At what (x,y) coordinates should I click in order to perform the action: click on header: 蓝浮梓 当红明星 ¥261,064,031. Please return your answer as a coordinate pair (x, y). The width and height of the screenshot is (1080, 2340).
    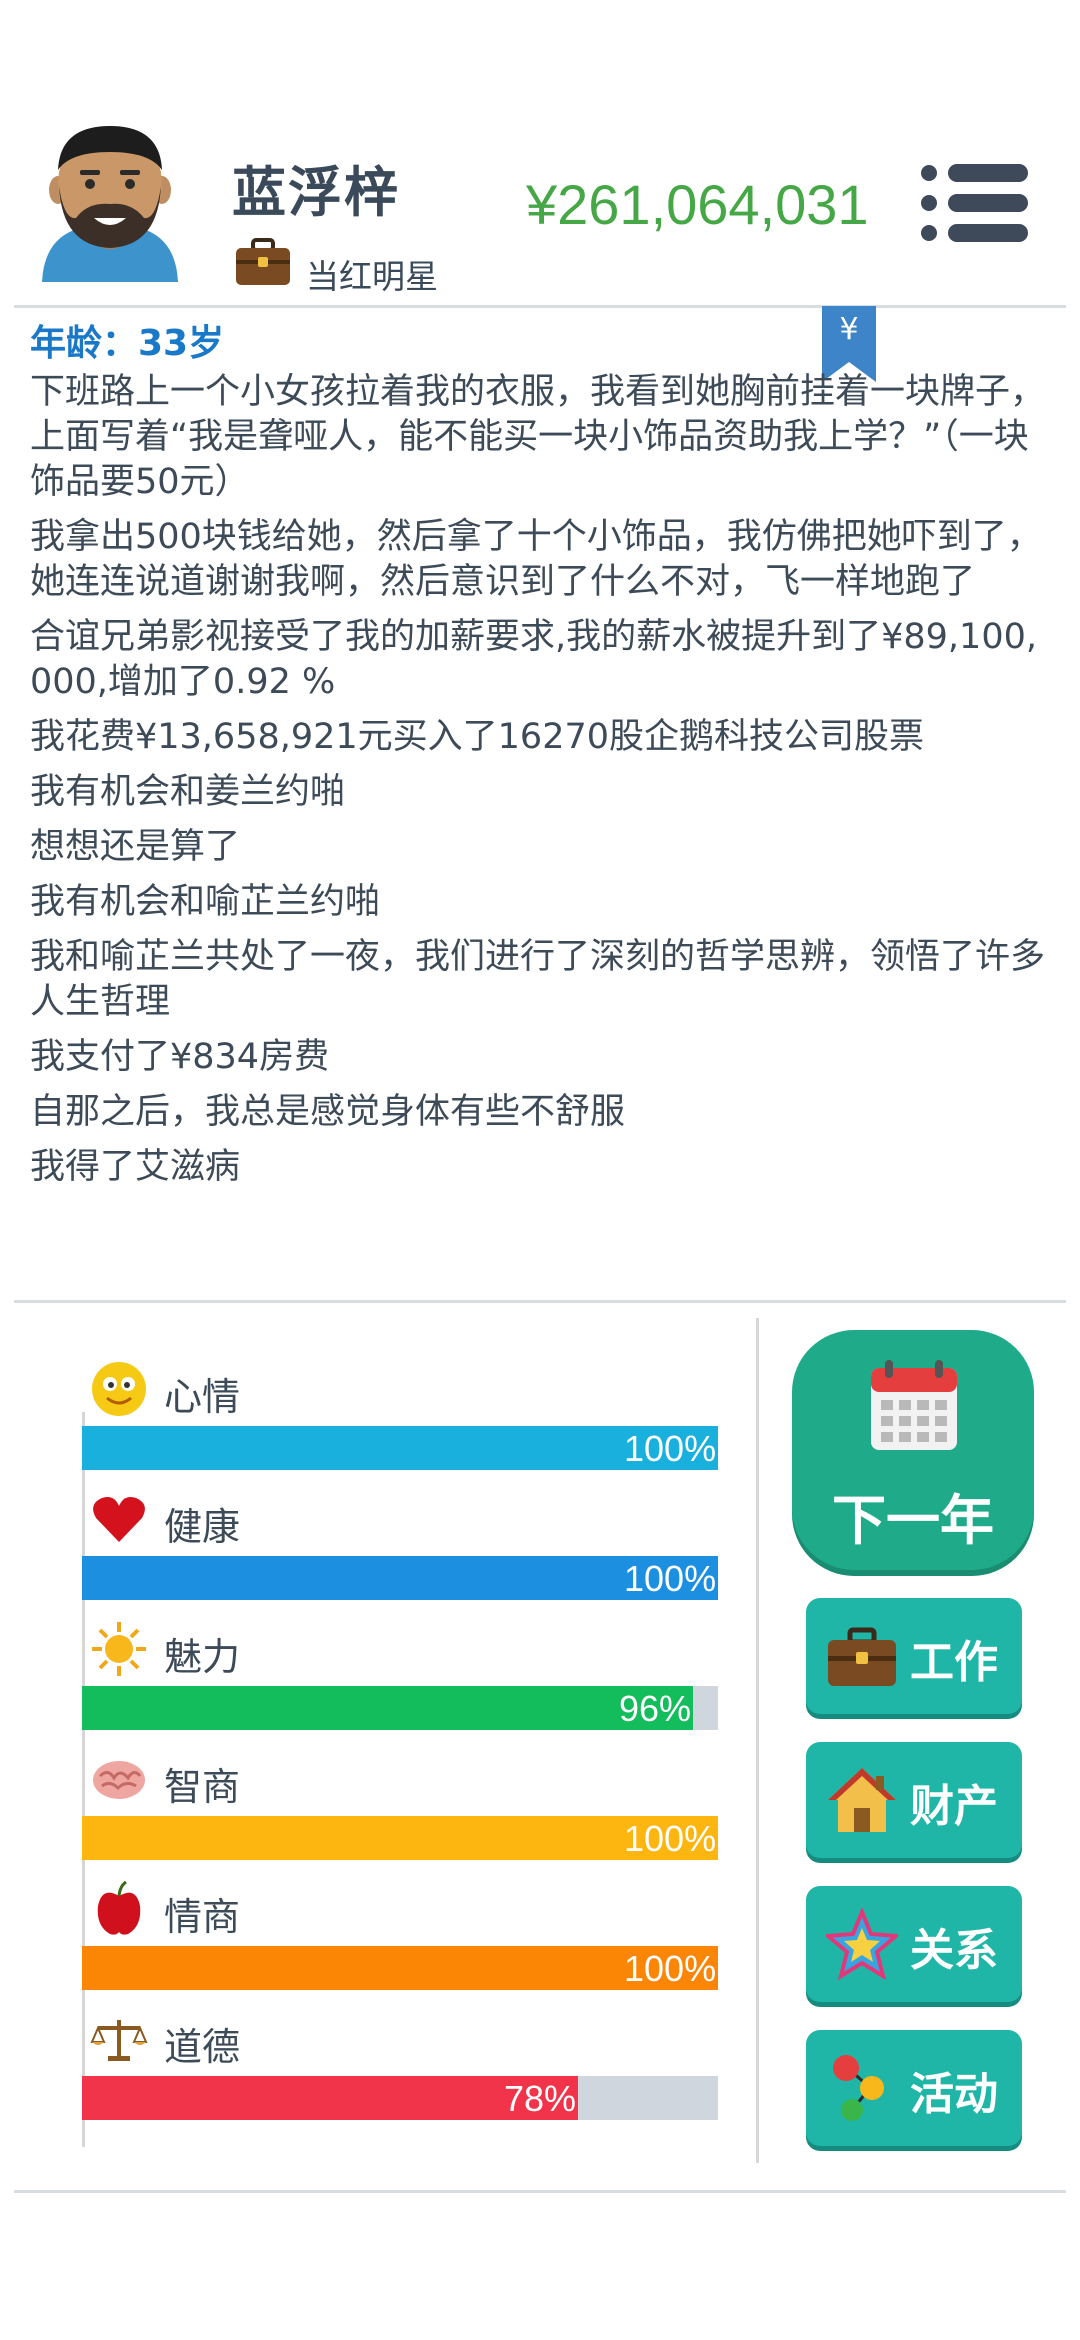
    Looking at the image, I should click on (540, 155).